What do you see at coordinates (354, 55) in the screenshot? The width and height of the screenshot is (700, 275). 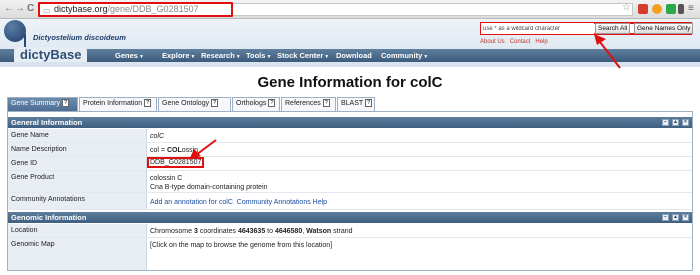 I see `nav-download: Download` at bounding box center [354, 55].